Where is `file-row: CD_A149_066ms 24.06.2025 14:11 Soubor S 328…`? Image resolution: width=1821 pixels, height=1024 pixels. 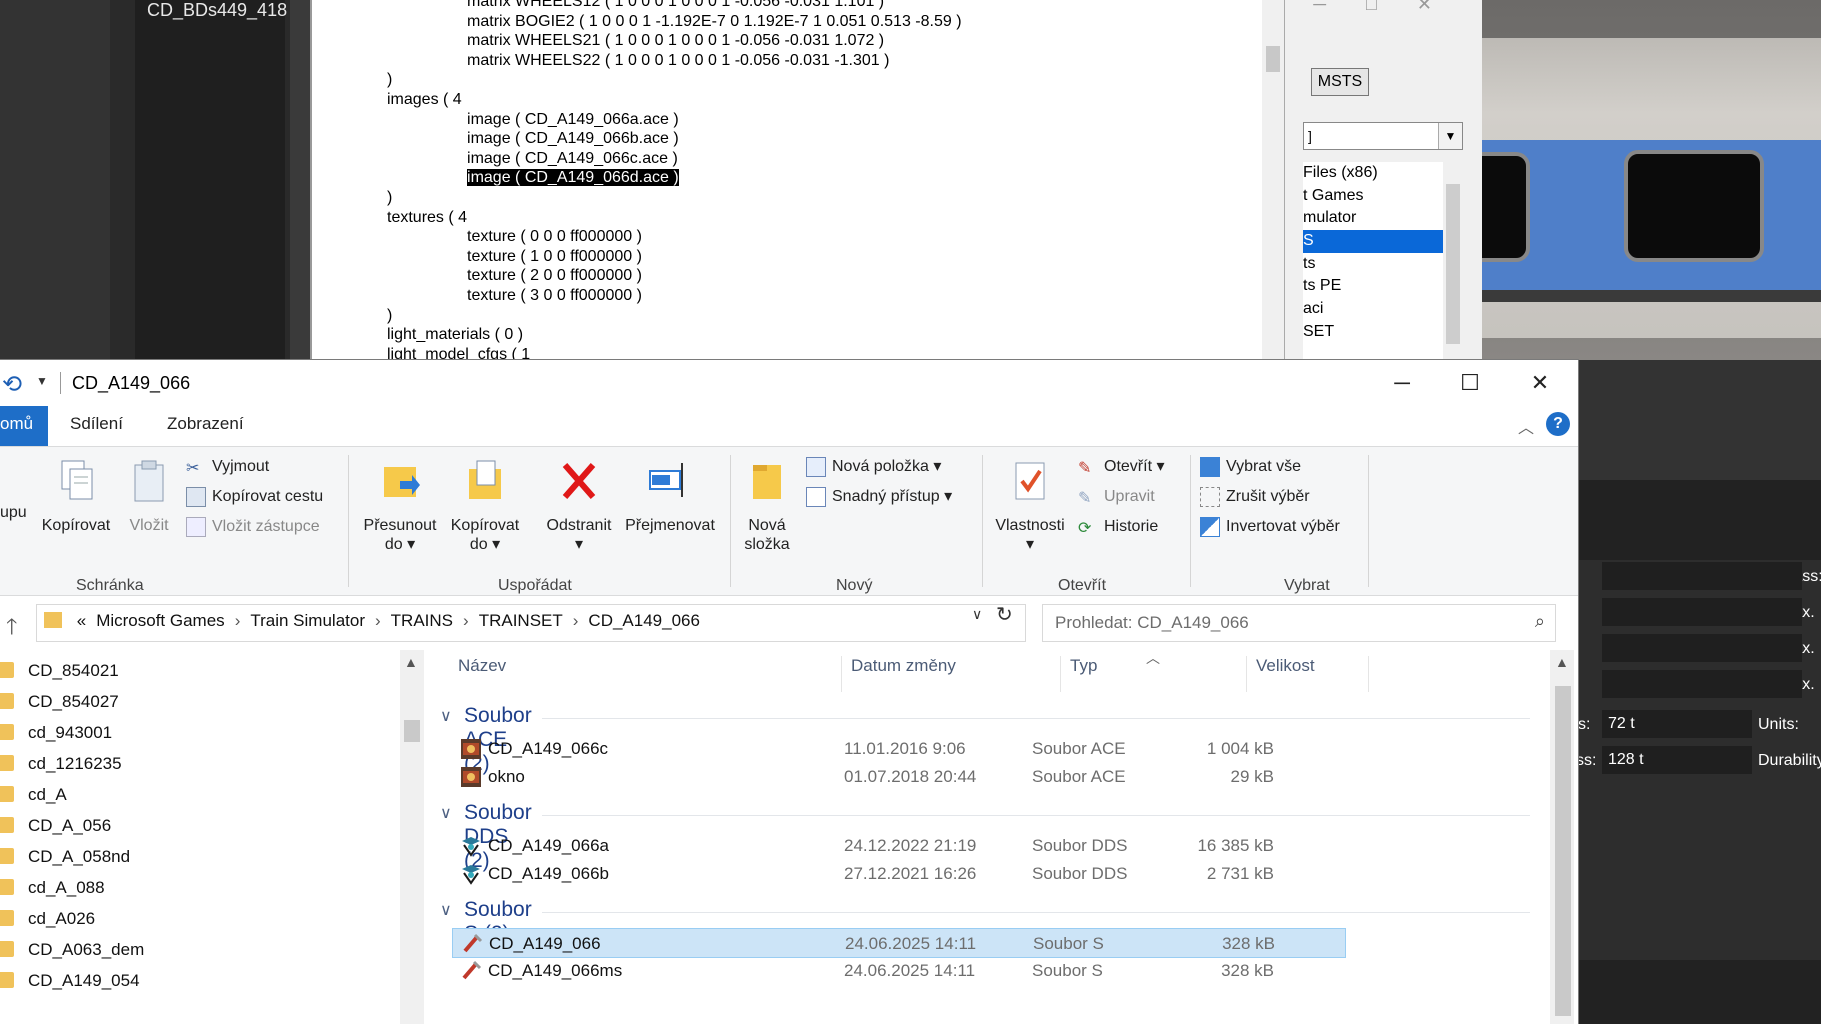 file-row: CD_A149_066ms 24.06.2025 14:11 Soubor S 328… is located at coordinates (899, 971).